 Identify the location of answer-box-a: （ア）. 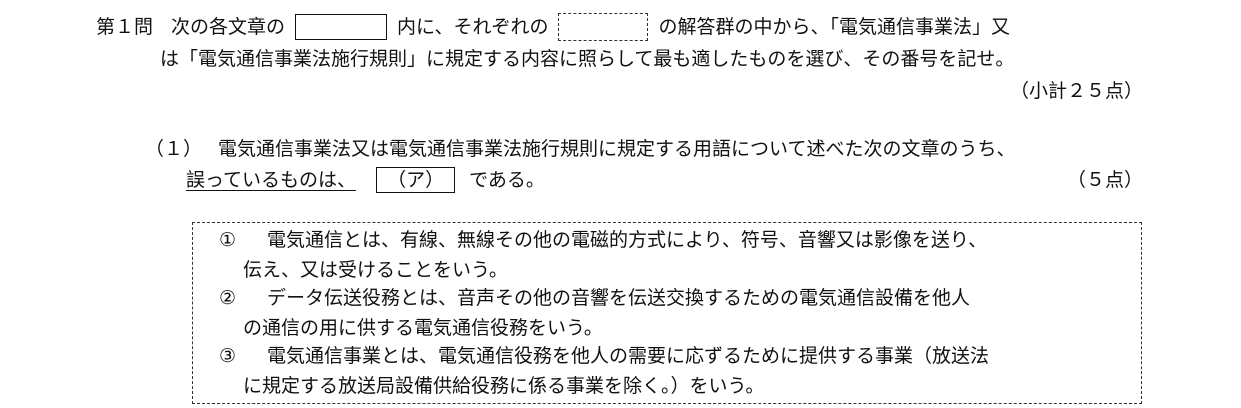
(416, 180).